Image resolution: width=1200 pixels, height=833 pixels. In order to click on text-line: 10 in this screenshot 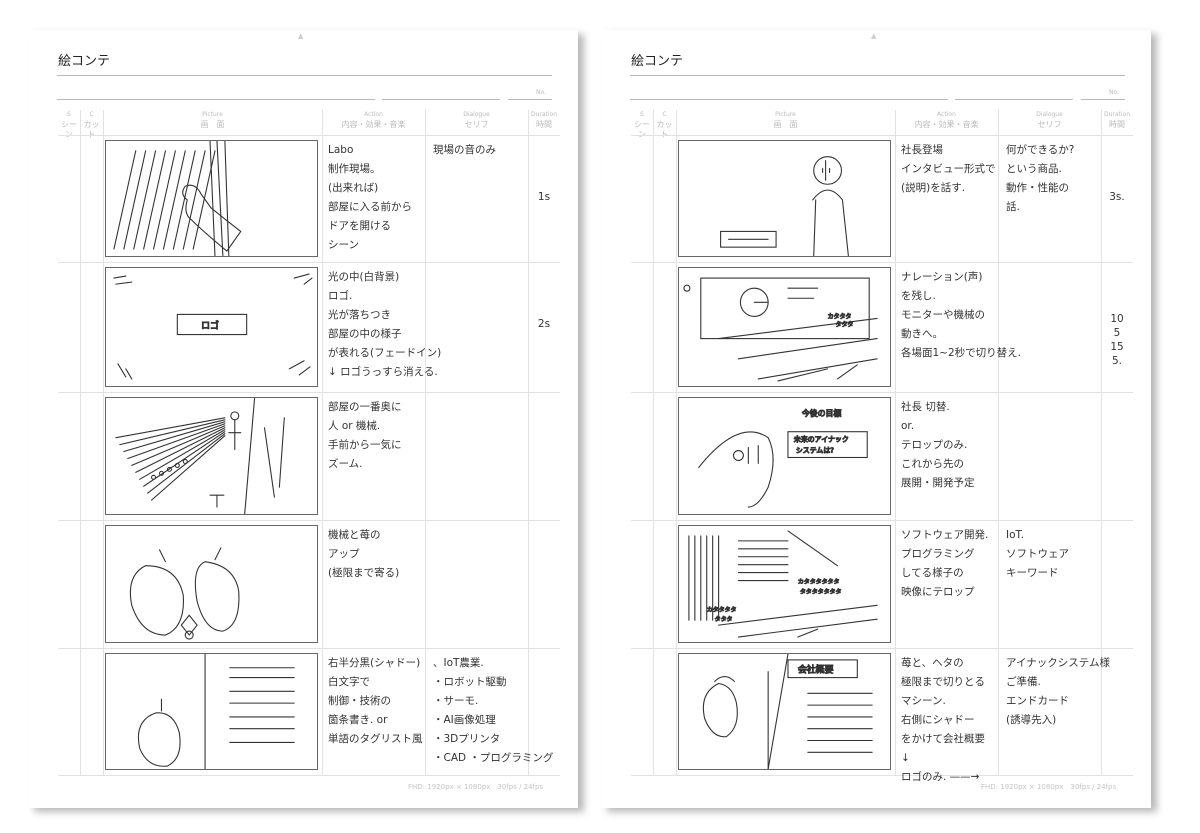, I will do `click(1117, 319)`.